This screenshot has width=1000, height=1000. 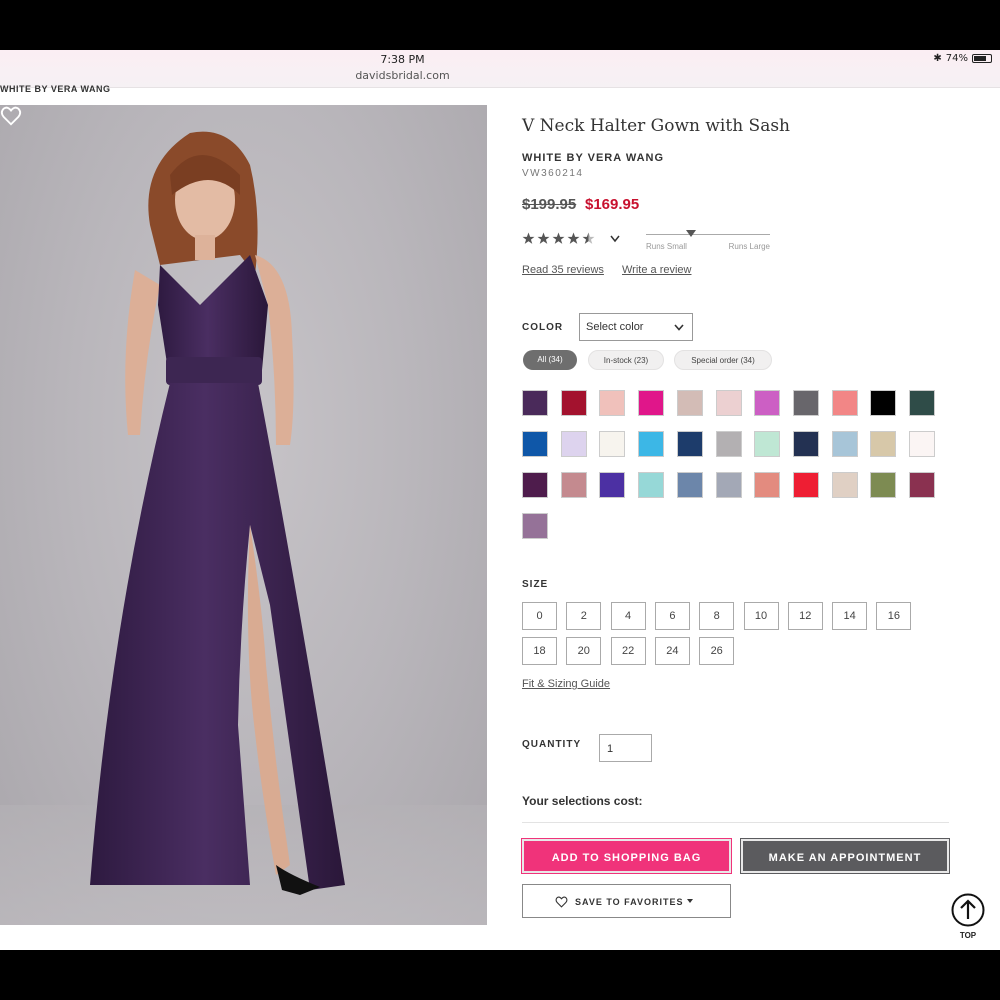 What do you see at coordinates (543, 327) in the screenshot?
I see `color-label: COLOR` at bounding box center [543, 327].